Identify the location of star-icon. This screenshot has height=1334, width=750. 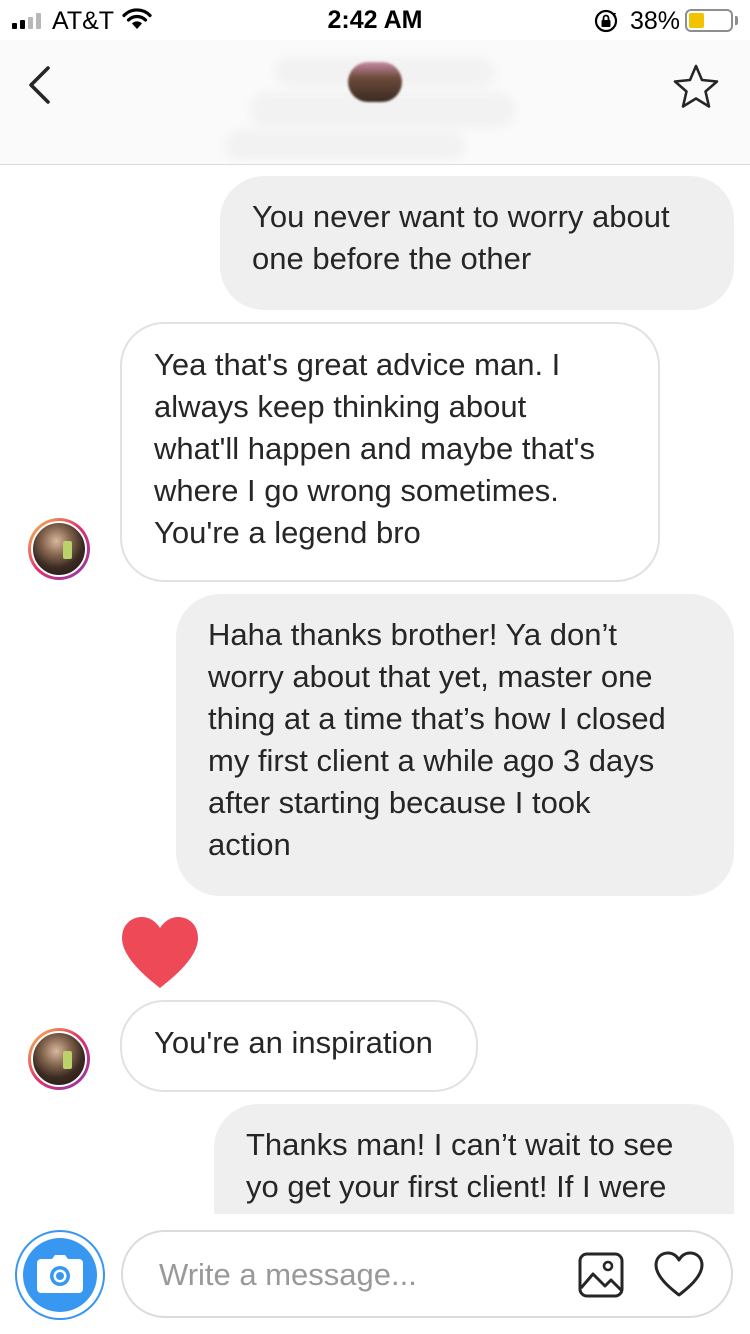
(696, 87).